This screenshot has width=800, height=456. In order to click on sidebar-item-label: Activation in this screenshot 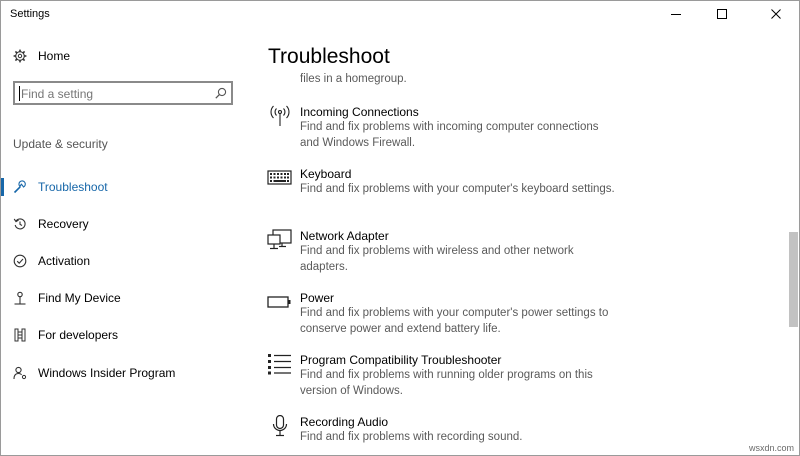, I will do `click(64, 261)`.